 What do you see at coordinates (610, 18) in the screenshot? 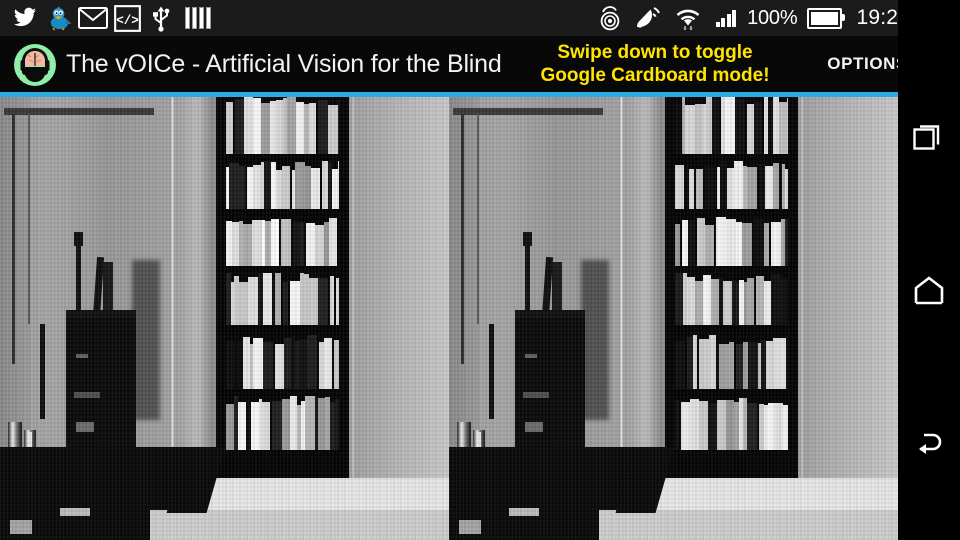
I see `alarm-ring-icon` at bounding box center [610, 18].